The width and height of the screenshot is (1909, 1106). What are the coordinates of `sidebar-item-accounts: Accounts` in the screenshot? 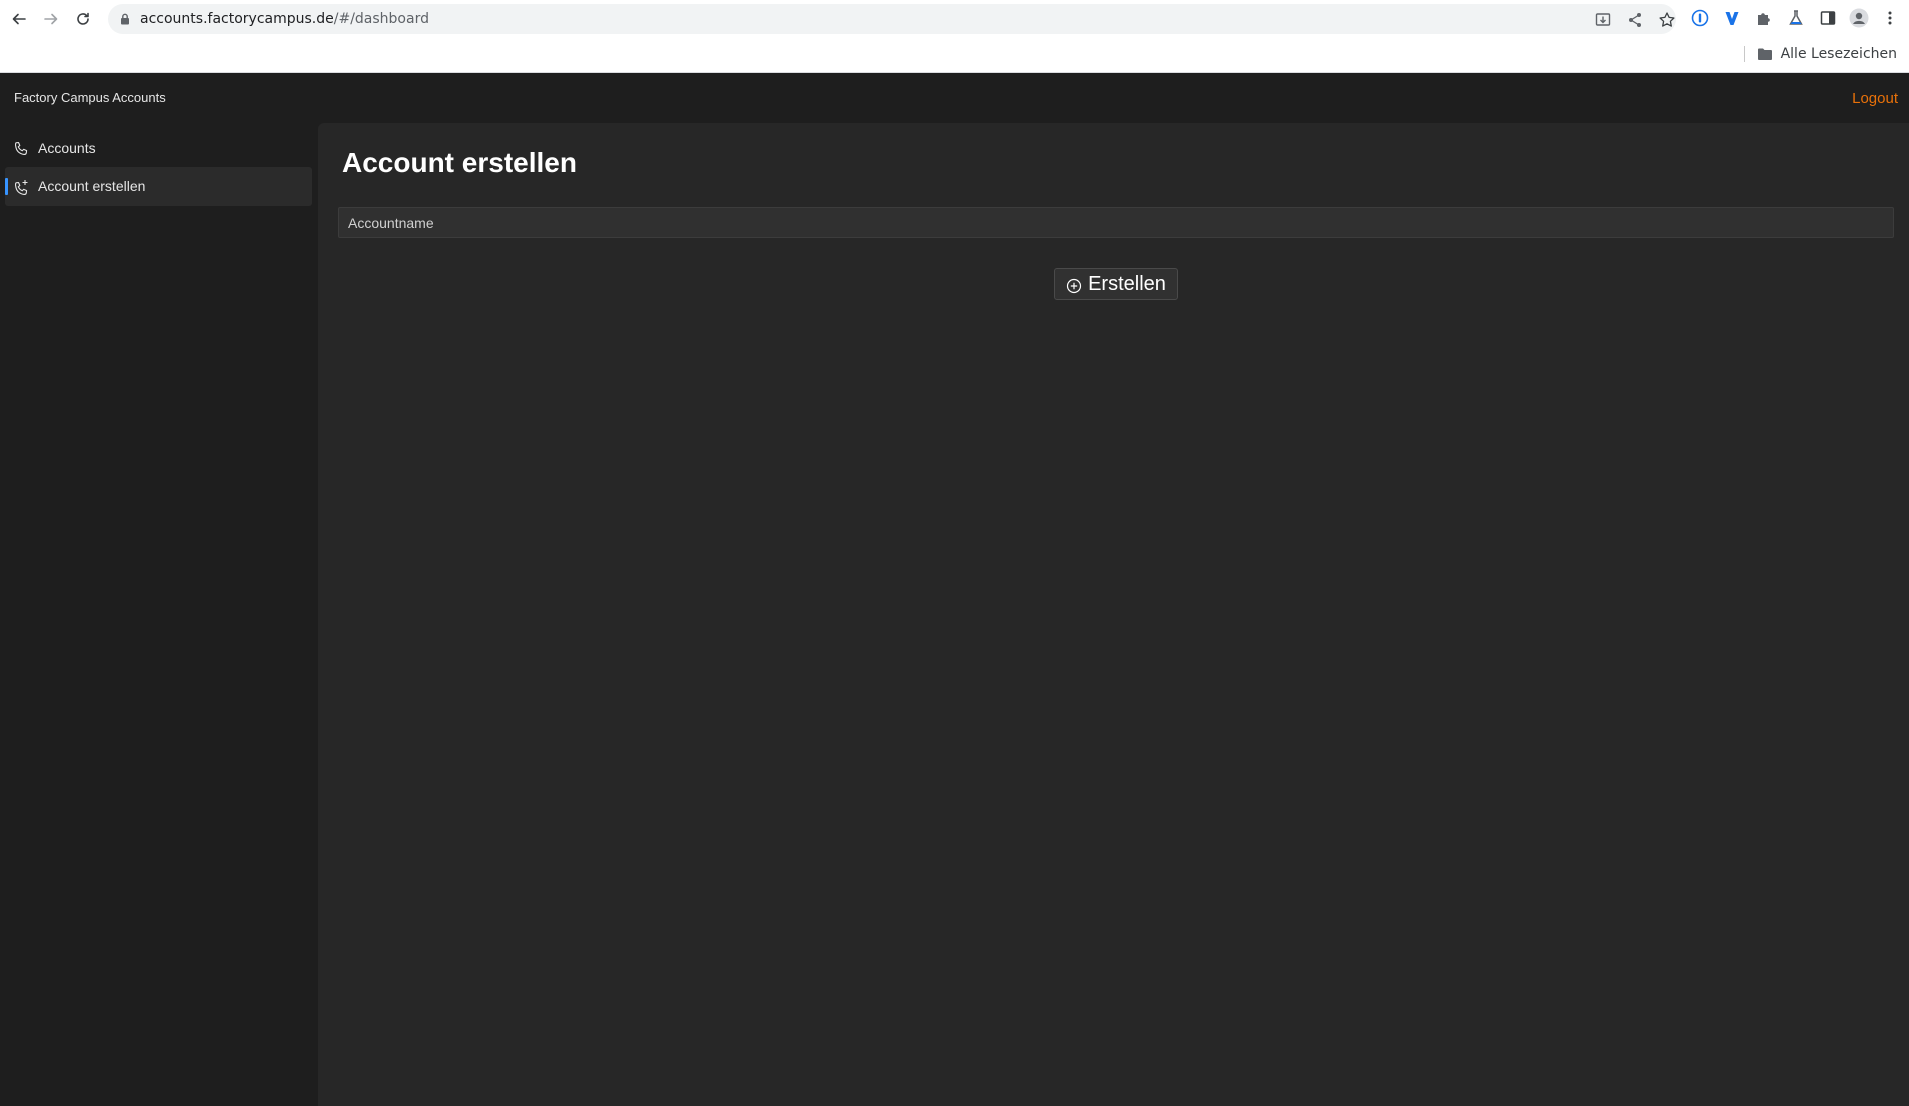 It's located at (158, 148).